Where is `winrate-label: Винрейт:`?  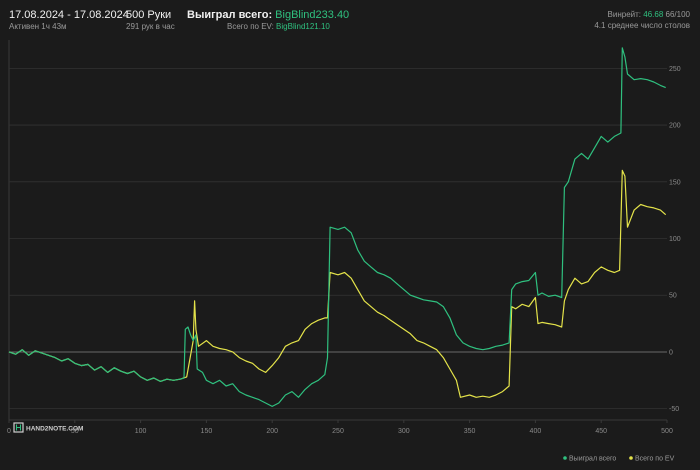
winrate-label: Винрейт: is located at coordinates (624, 14).